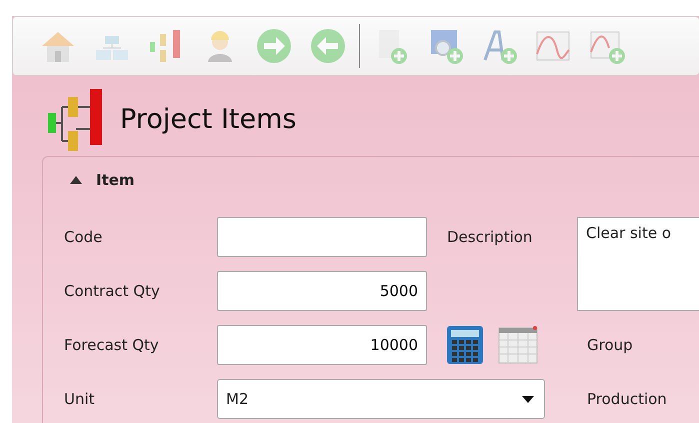 The height and width of the screenshot is (423, 699). I want to click on text-field: 5000, so click(322, 291).